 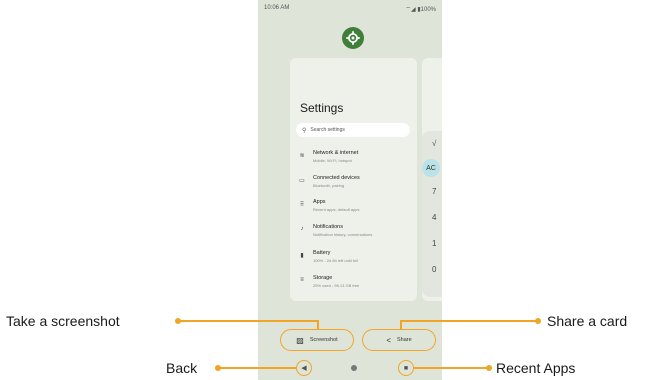 What do you see at coordinates (343, 234) in the screenshot?
I see `settings-item-subtitle: Notification history, conversations` at bounding box center [343, 234].